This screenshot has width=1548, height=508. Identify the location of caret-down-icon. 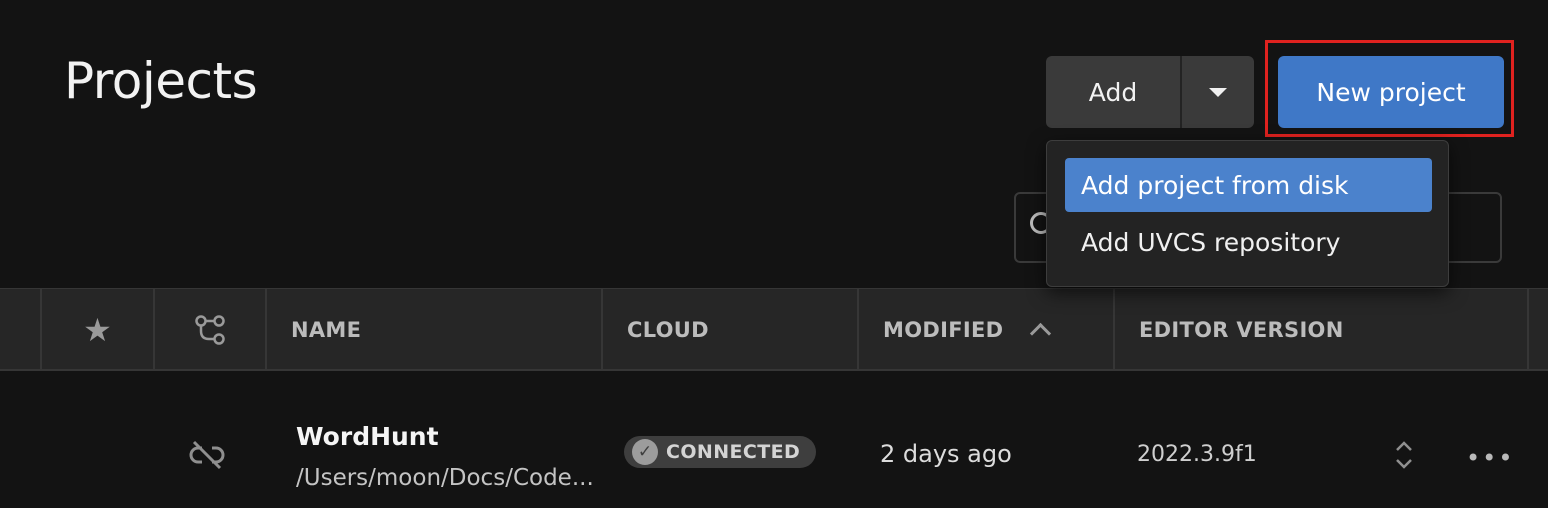
(1218, 92).